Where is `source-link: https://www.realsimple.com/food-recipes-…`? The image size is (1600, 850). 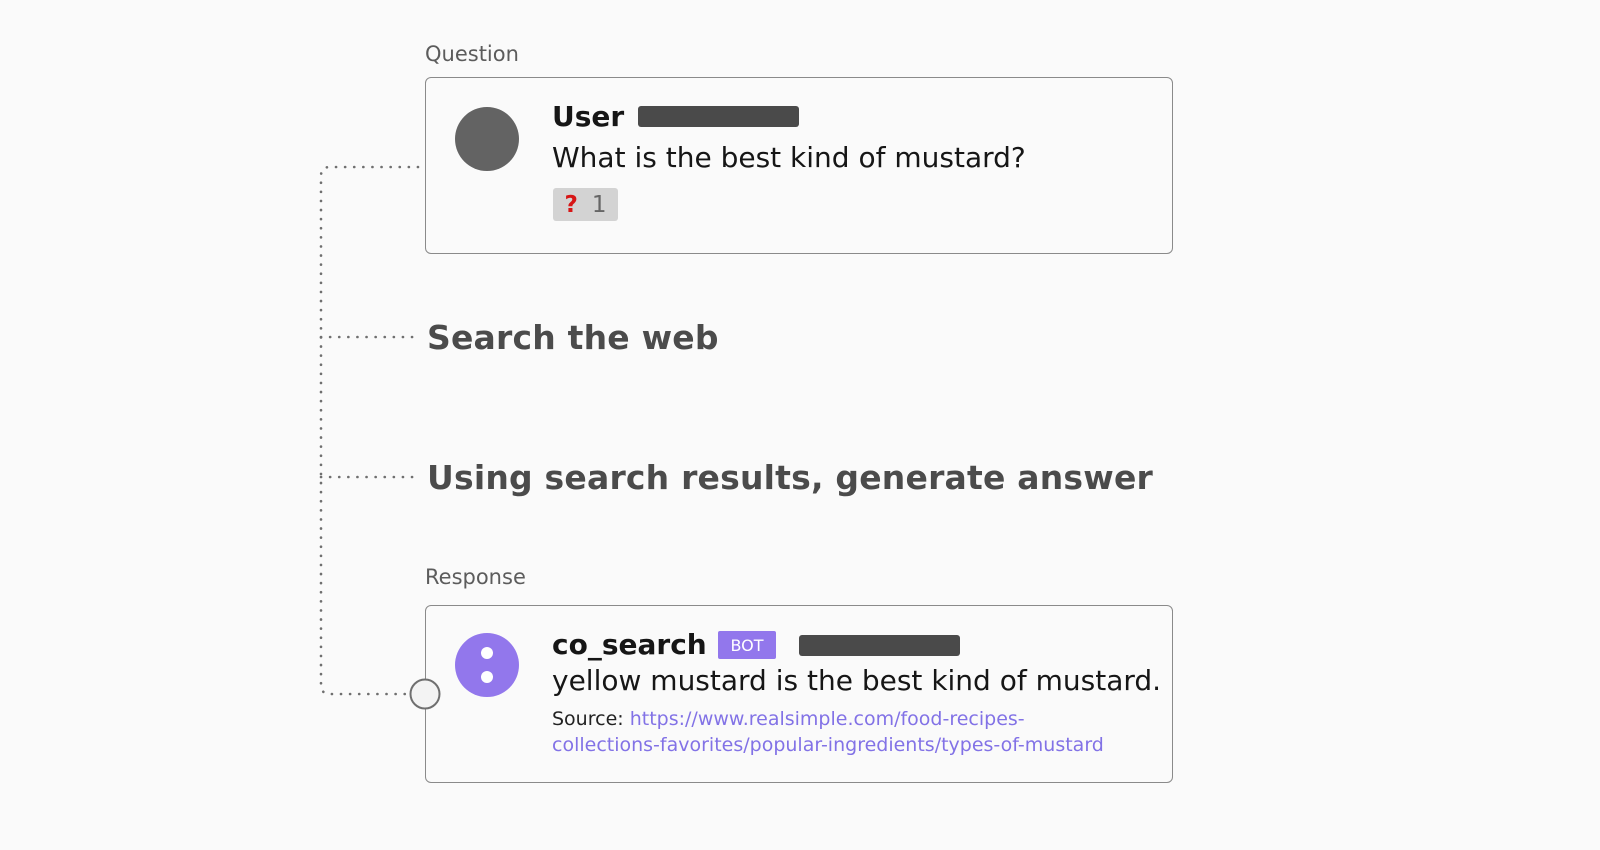
source-link: https://www.realsimple.com/food-recipes-… is located at coordinates (828, 732).